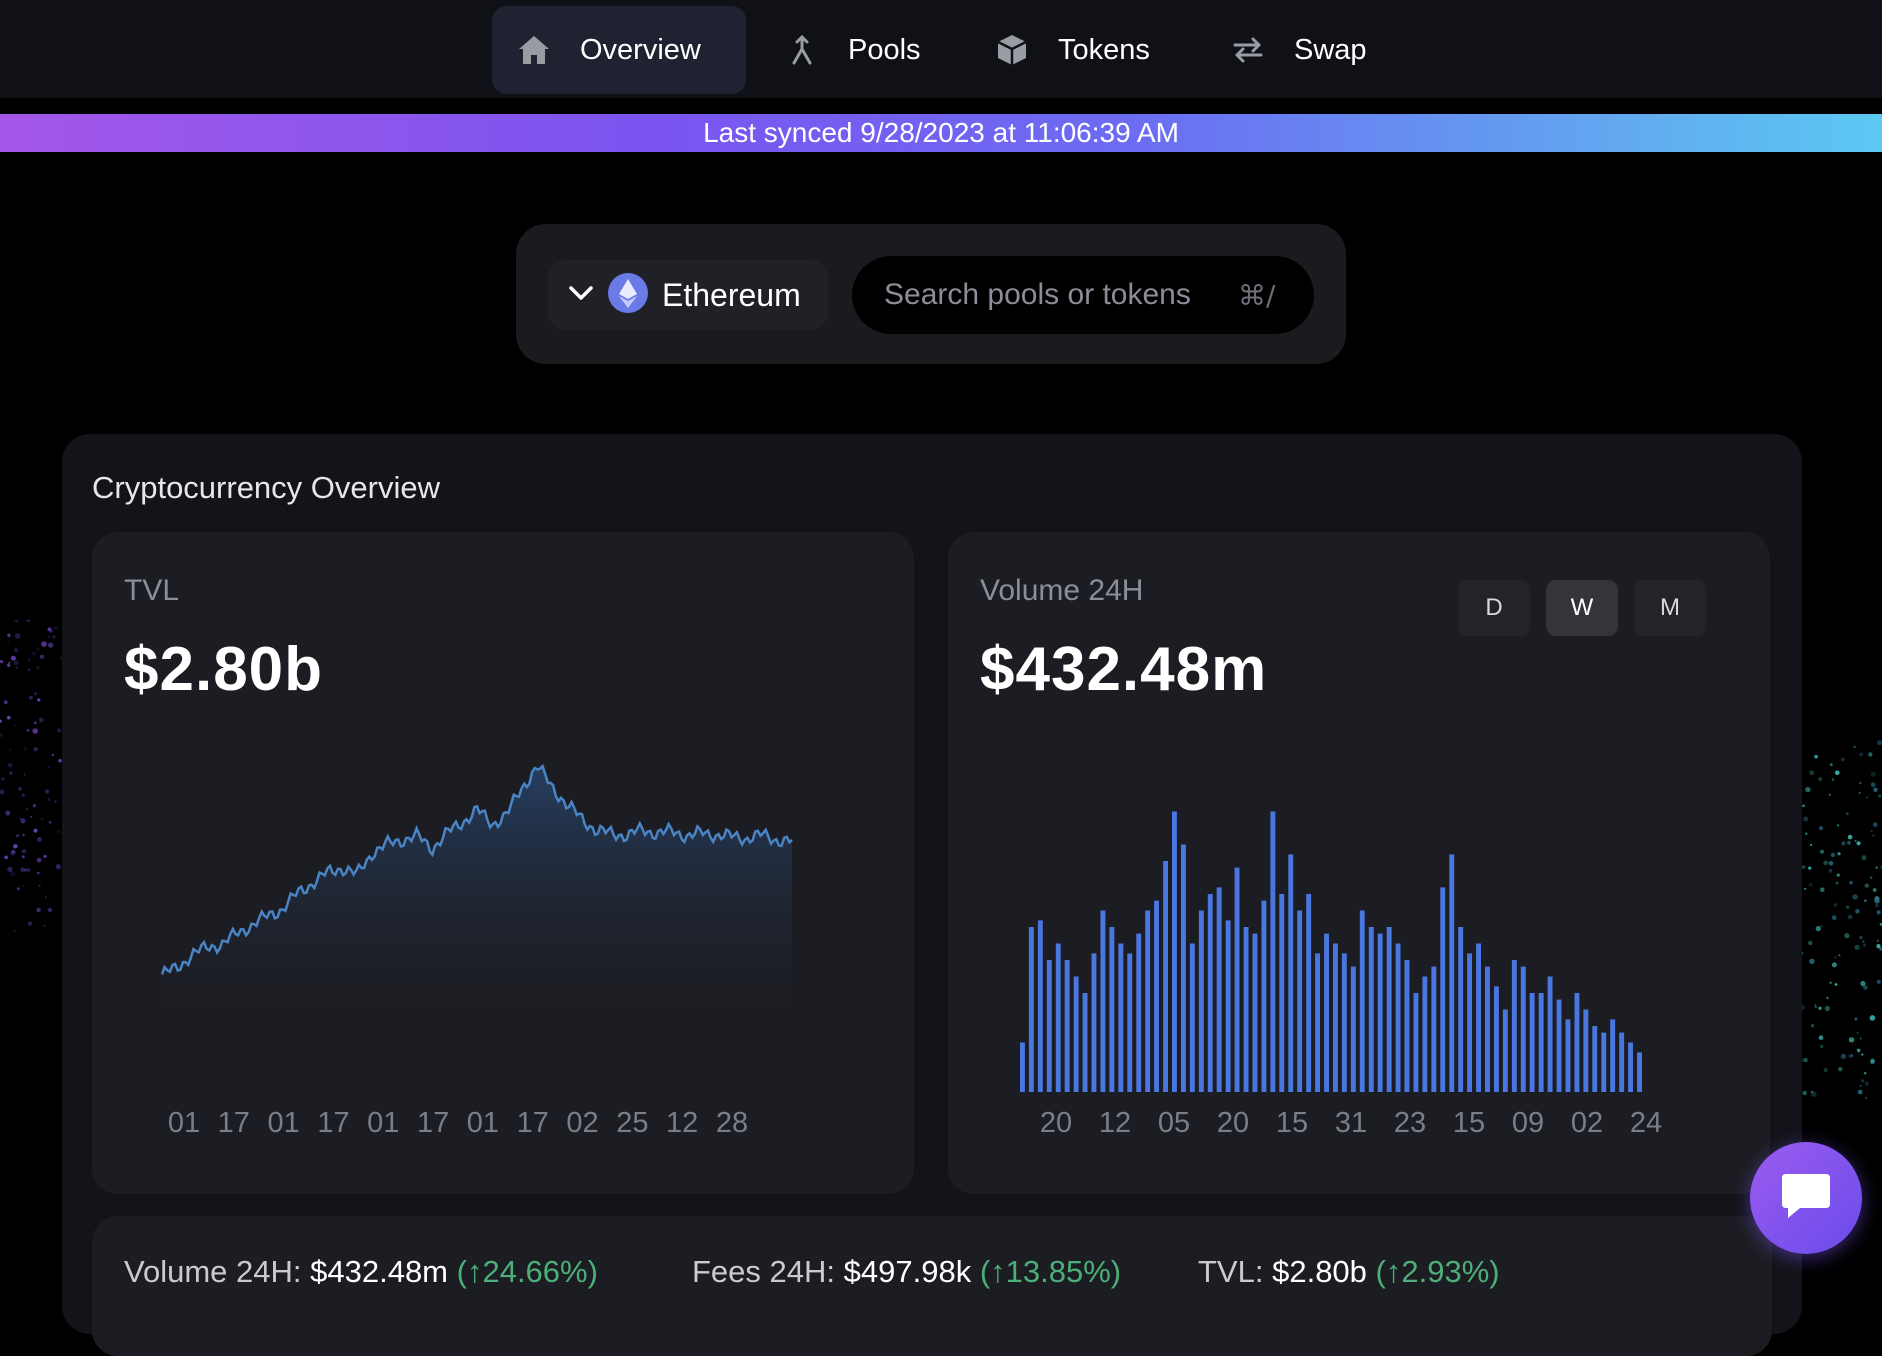  What do you see at coordinates (1231, 1271) in the screenshot?
I see `stat-tvl-label: TVL:` at bounding box center [1231, 1271].